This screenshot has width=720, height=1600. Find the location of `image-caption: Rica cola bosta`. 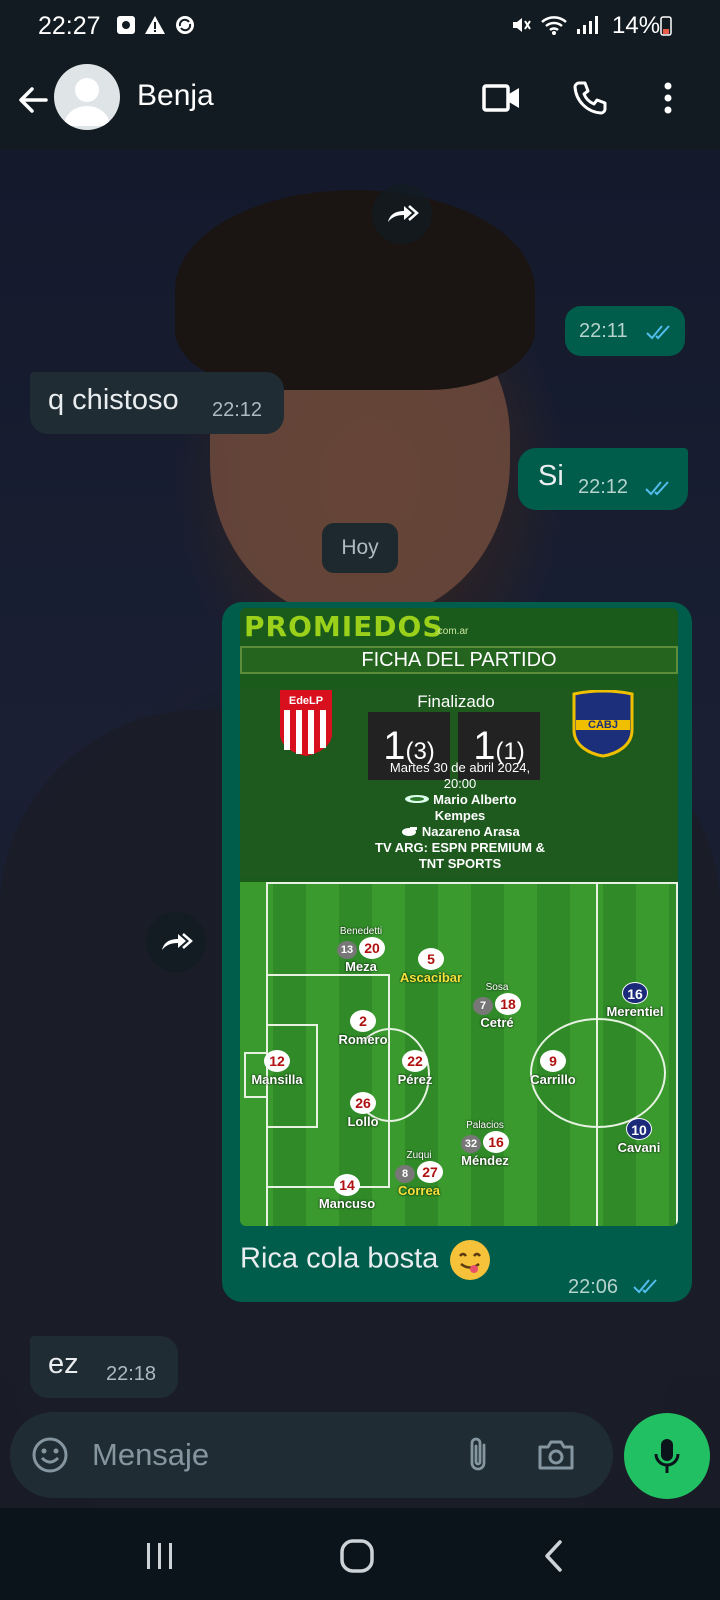

image-caption: Rica cola bosta is located at coordinates (365, 1260).